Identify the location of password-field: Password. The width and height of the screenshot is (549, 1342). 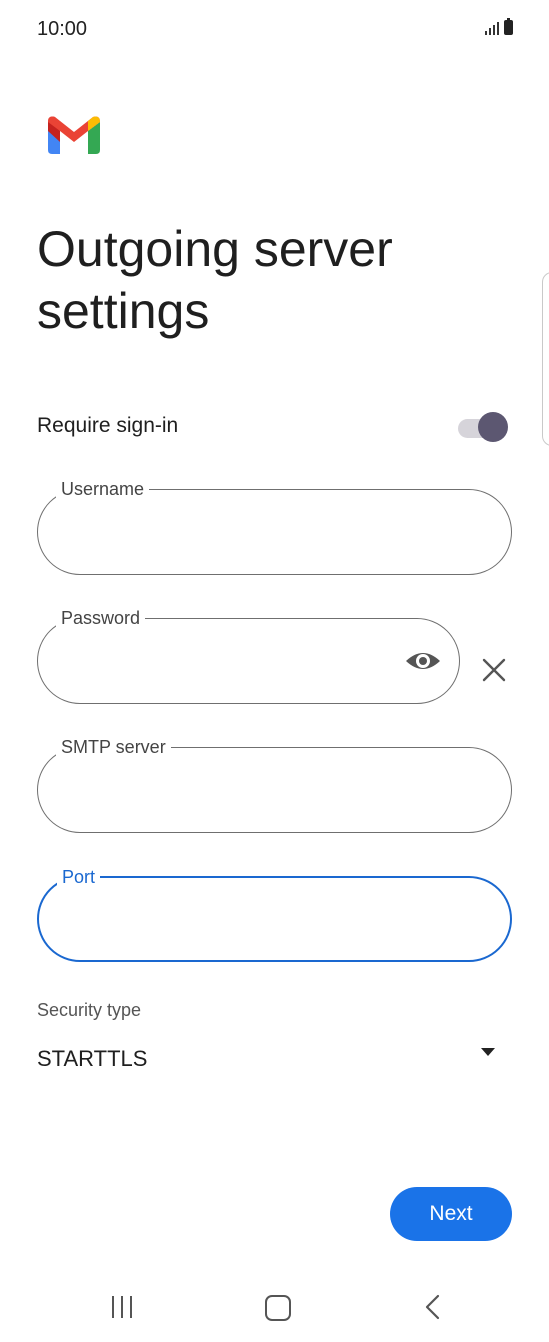
(248, 655).